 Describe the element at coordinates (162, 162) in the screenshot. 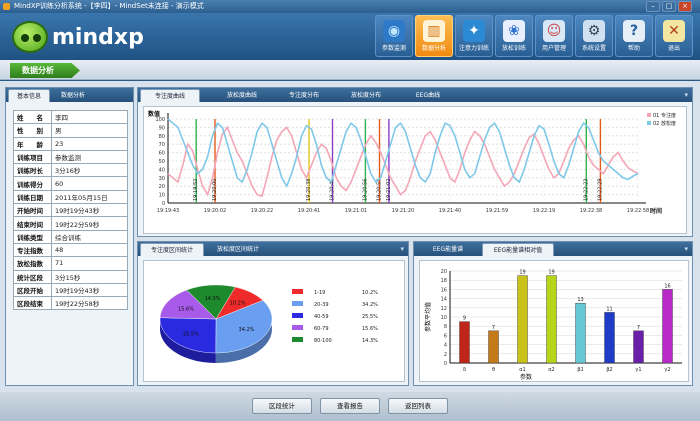

I see `y-tick-label: 50` at that location.